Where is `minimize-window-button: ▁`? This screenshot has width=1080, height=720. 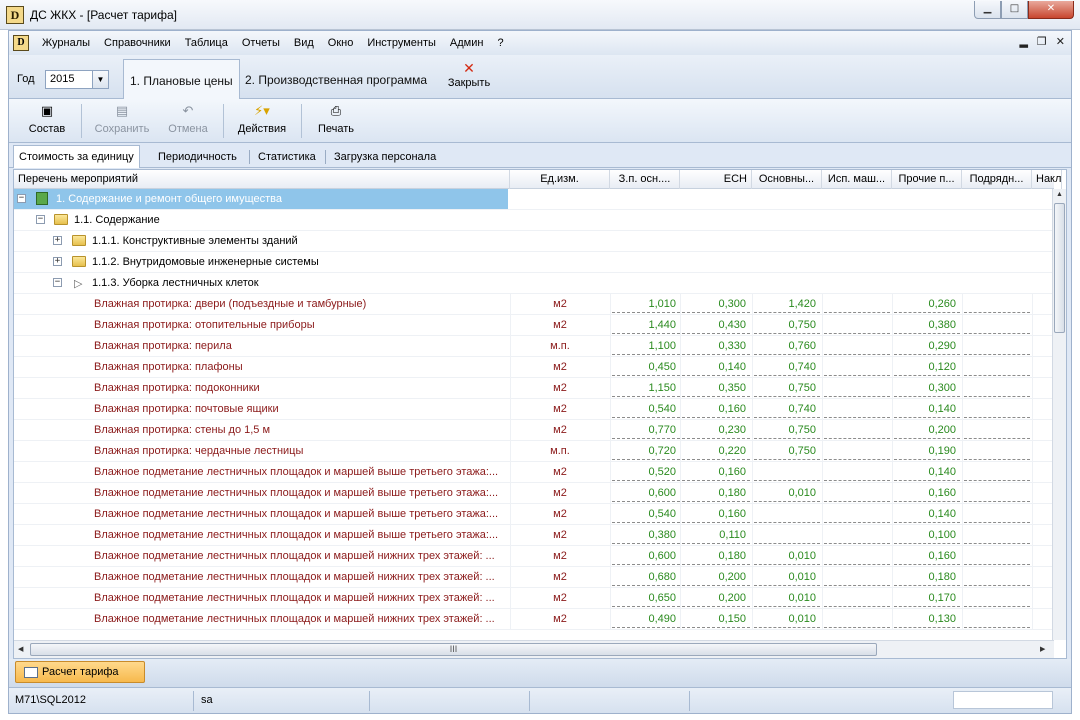
minimize-window-button: ▁ is located at coordinates (987, 10).